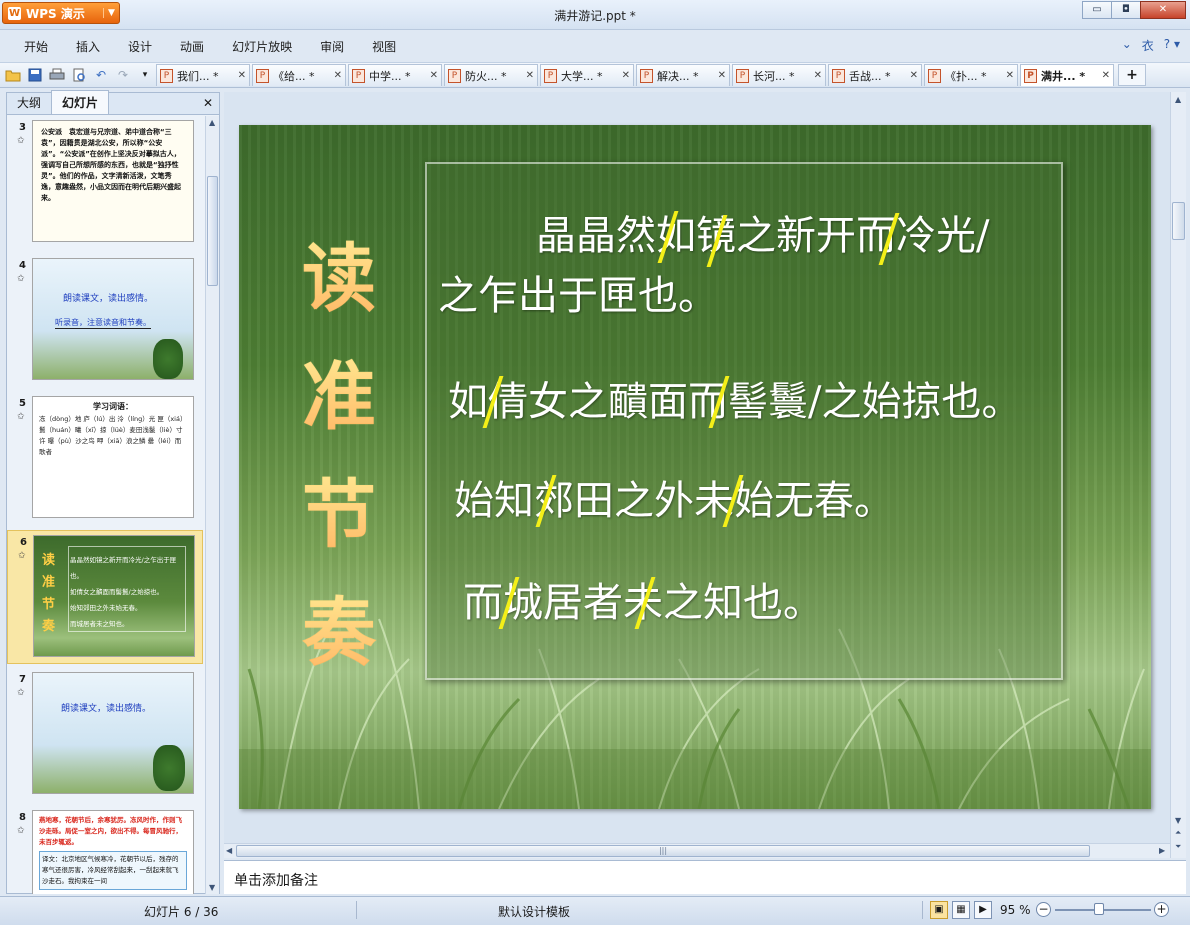  What do you see at coordinates (395, 75) in the screenshot?
I see `doc-tab: P 中学... * ✕` at bounding box center [395, 75].